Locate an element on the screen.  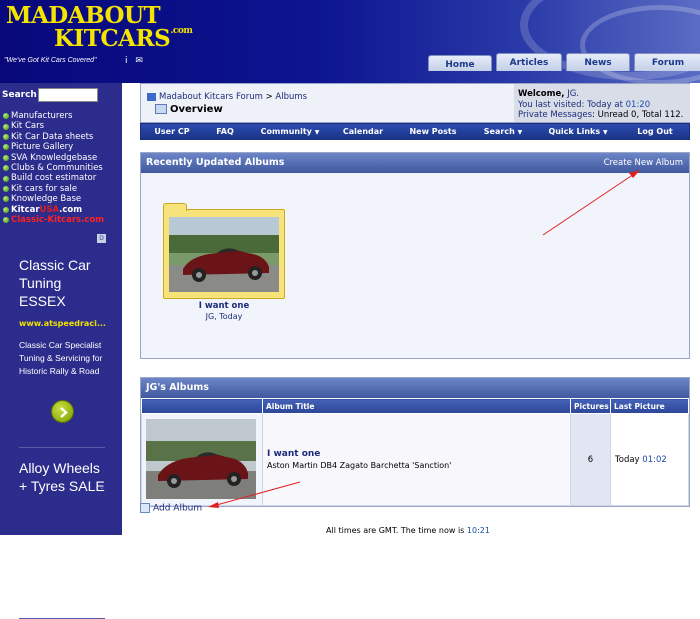
nav-label: FAQ is located at coordinates (225, 131).